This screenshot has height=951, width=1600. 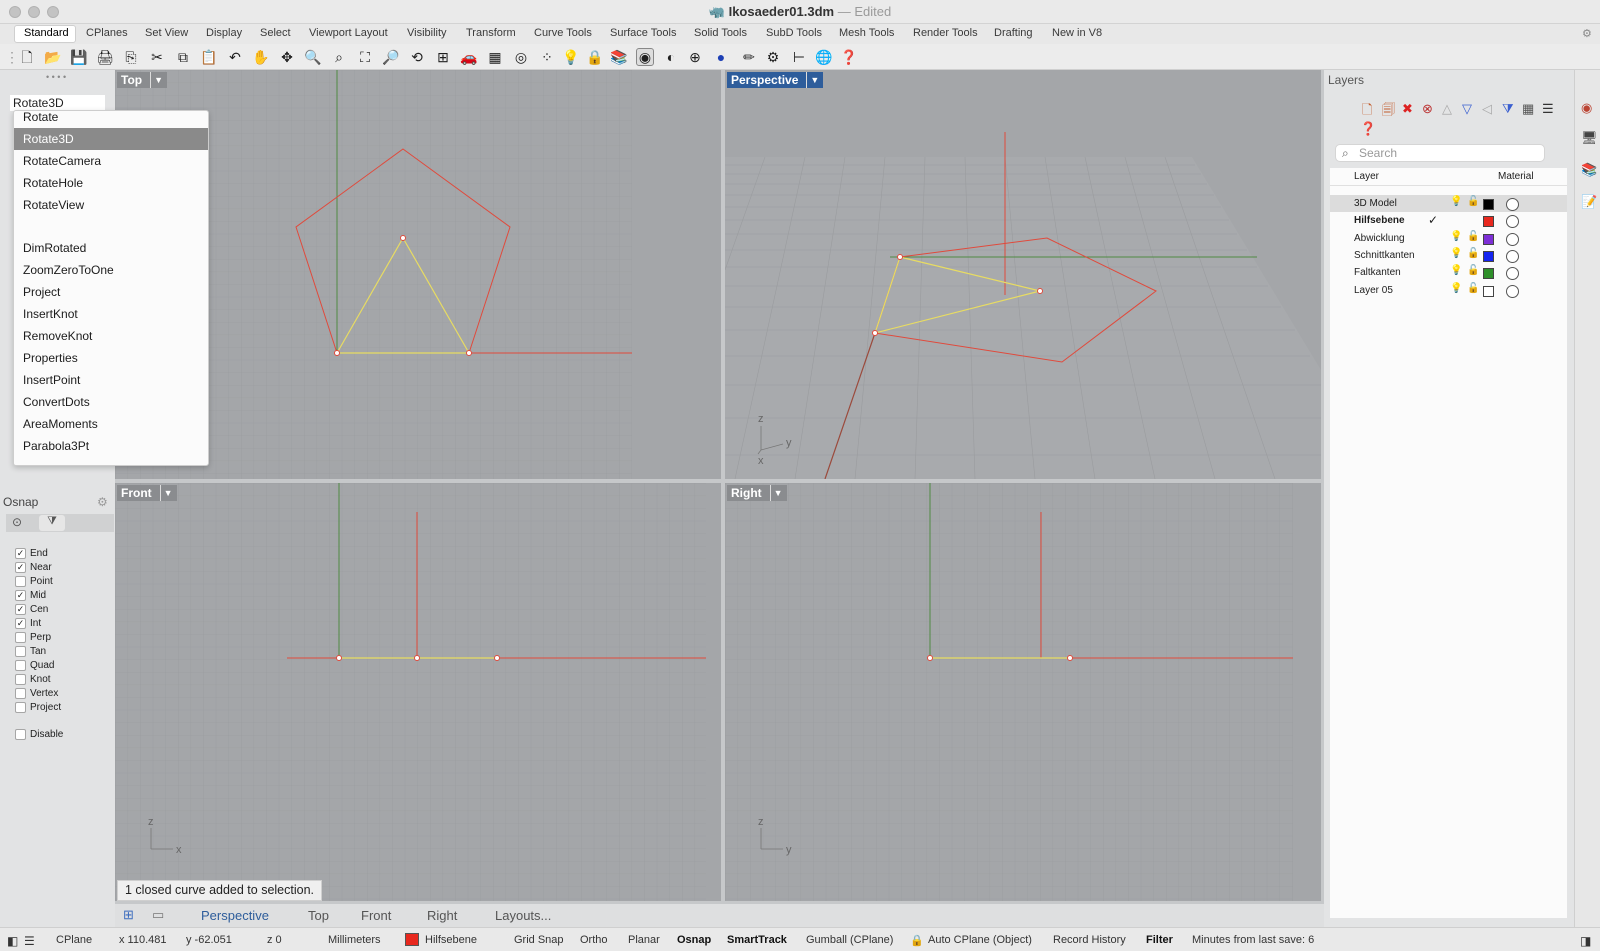 I want to click on layer-row: Faltkanten 💡 🔓, so click(x=1448, y=272).